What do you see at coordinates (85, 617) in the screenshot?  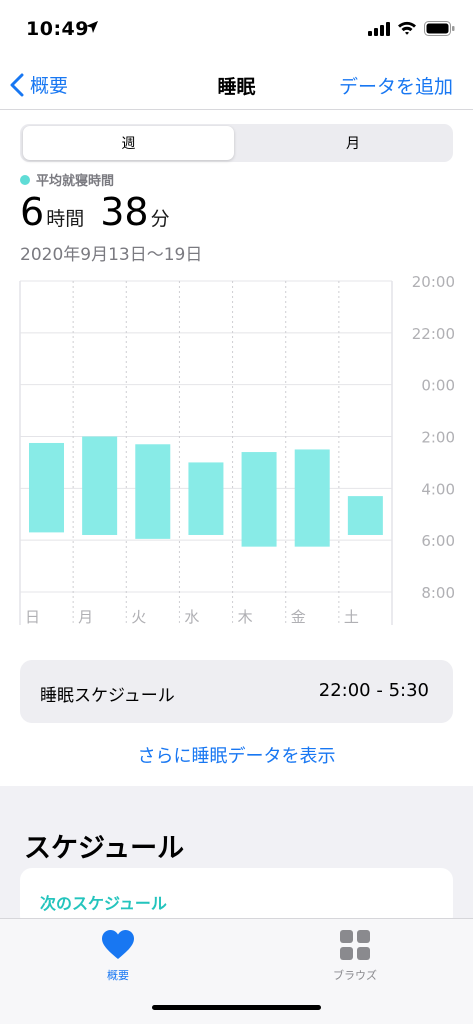 I see `x-tick-label: 月` at bounding box center [85, 617].